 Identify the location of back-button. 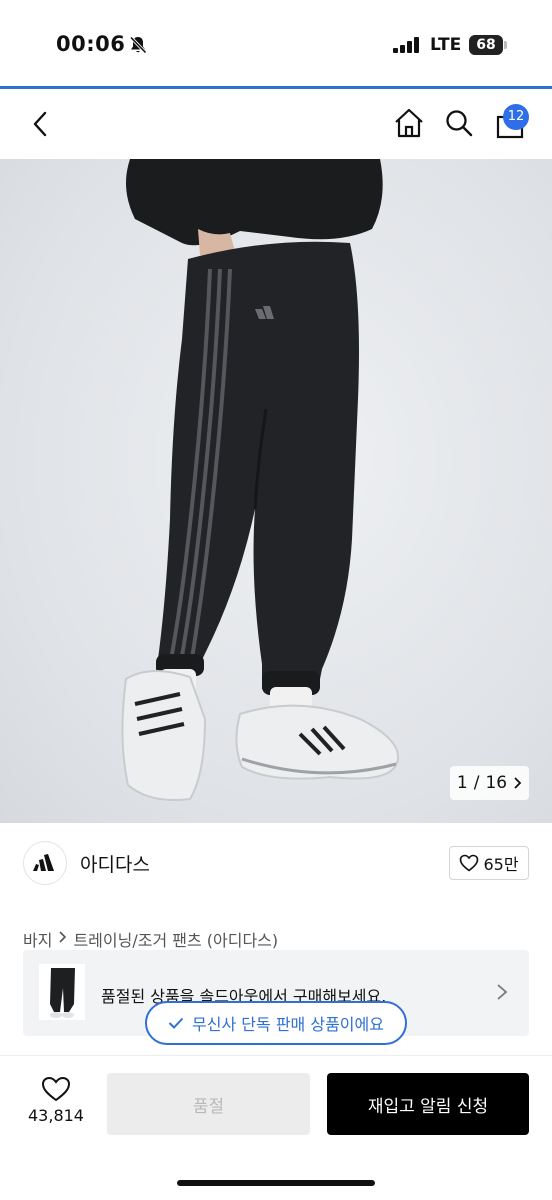
(40, 124).